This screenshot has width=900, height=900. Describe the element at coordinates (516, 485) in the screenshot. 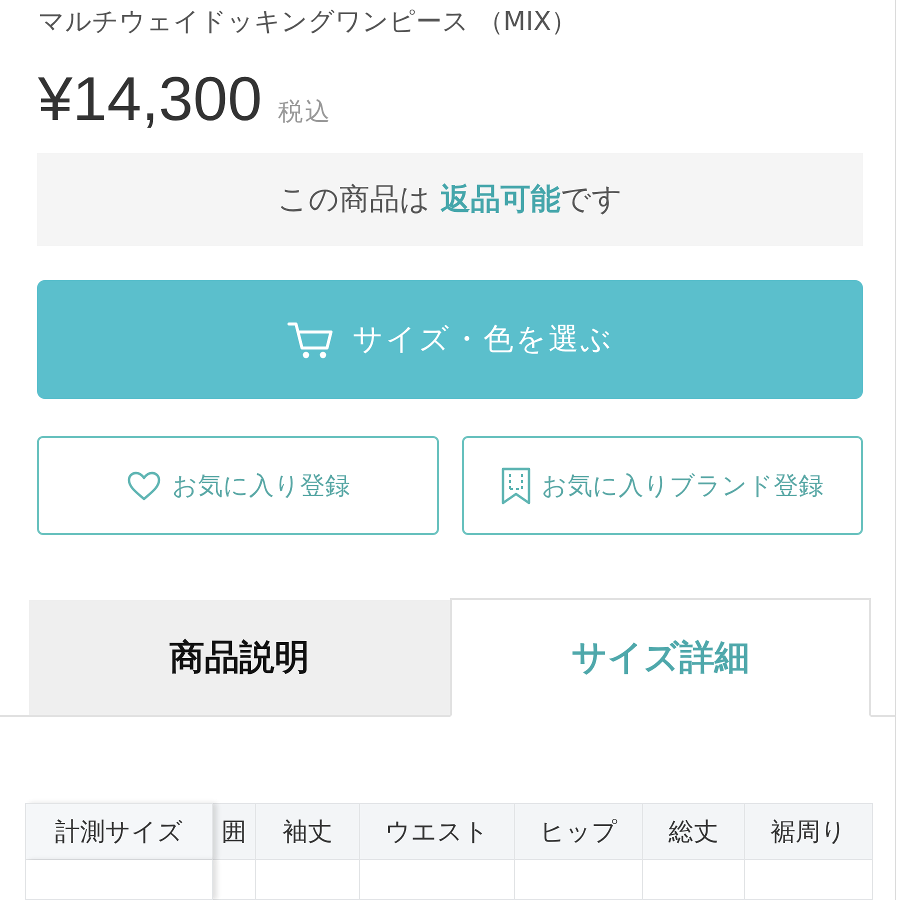

I see `bookmark-icon` at that location.